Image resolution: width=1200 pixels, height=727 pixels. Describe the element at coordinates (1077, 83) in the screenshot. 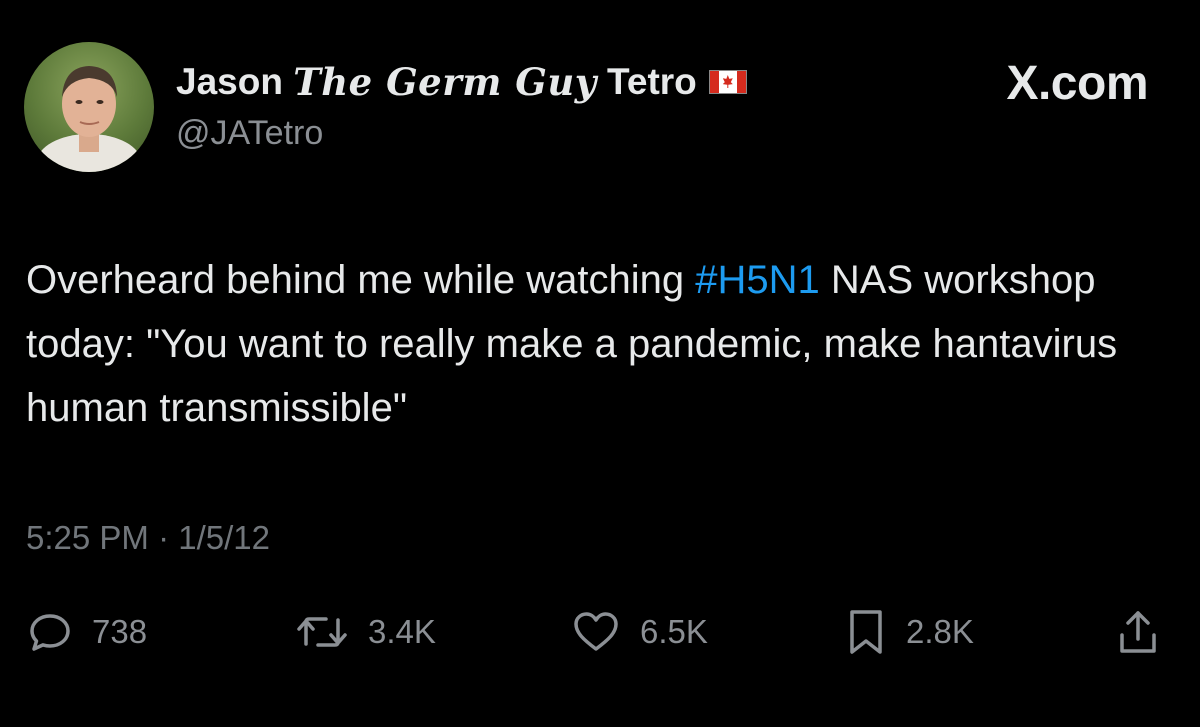

I see `brand-label: X.com` at that location.